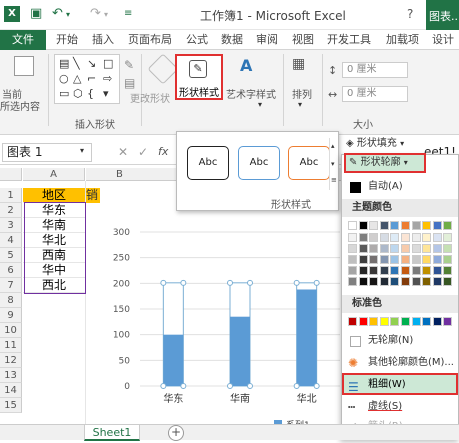 This screenshot has height=443, width=459. I want to click on row-header: 9, so click(11, 315).